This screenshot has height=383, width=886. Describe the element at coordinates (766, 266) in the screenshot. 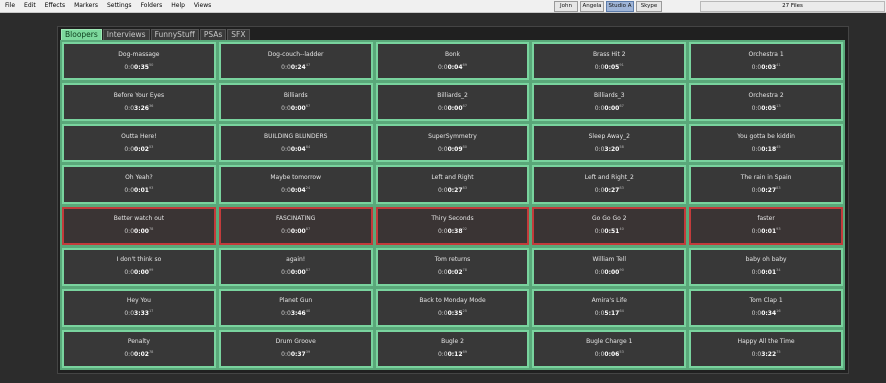

I see `cart-button: baby oh baby 0:00:0134` at that location.